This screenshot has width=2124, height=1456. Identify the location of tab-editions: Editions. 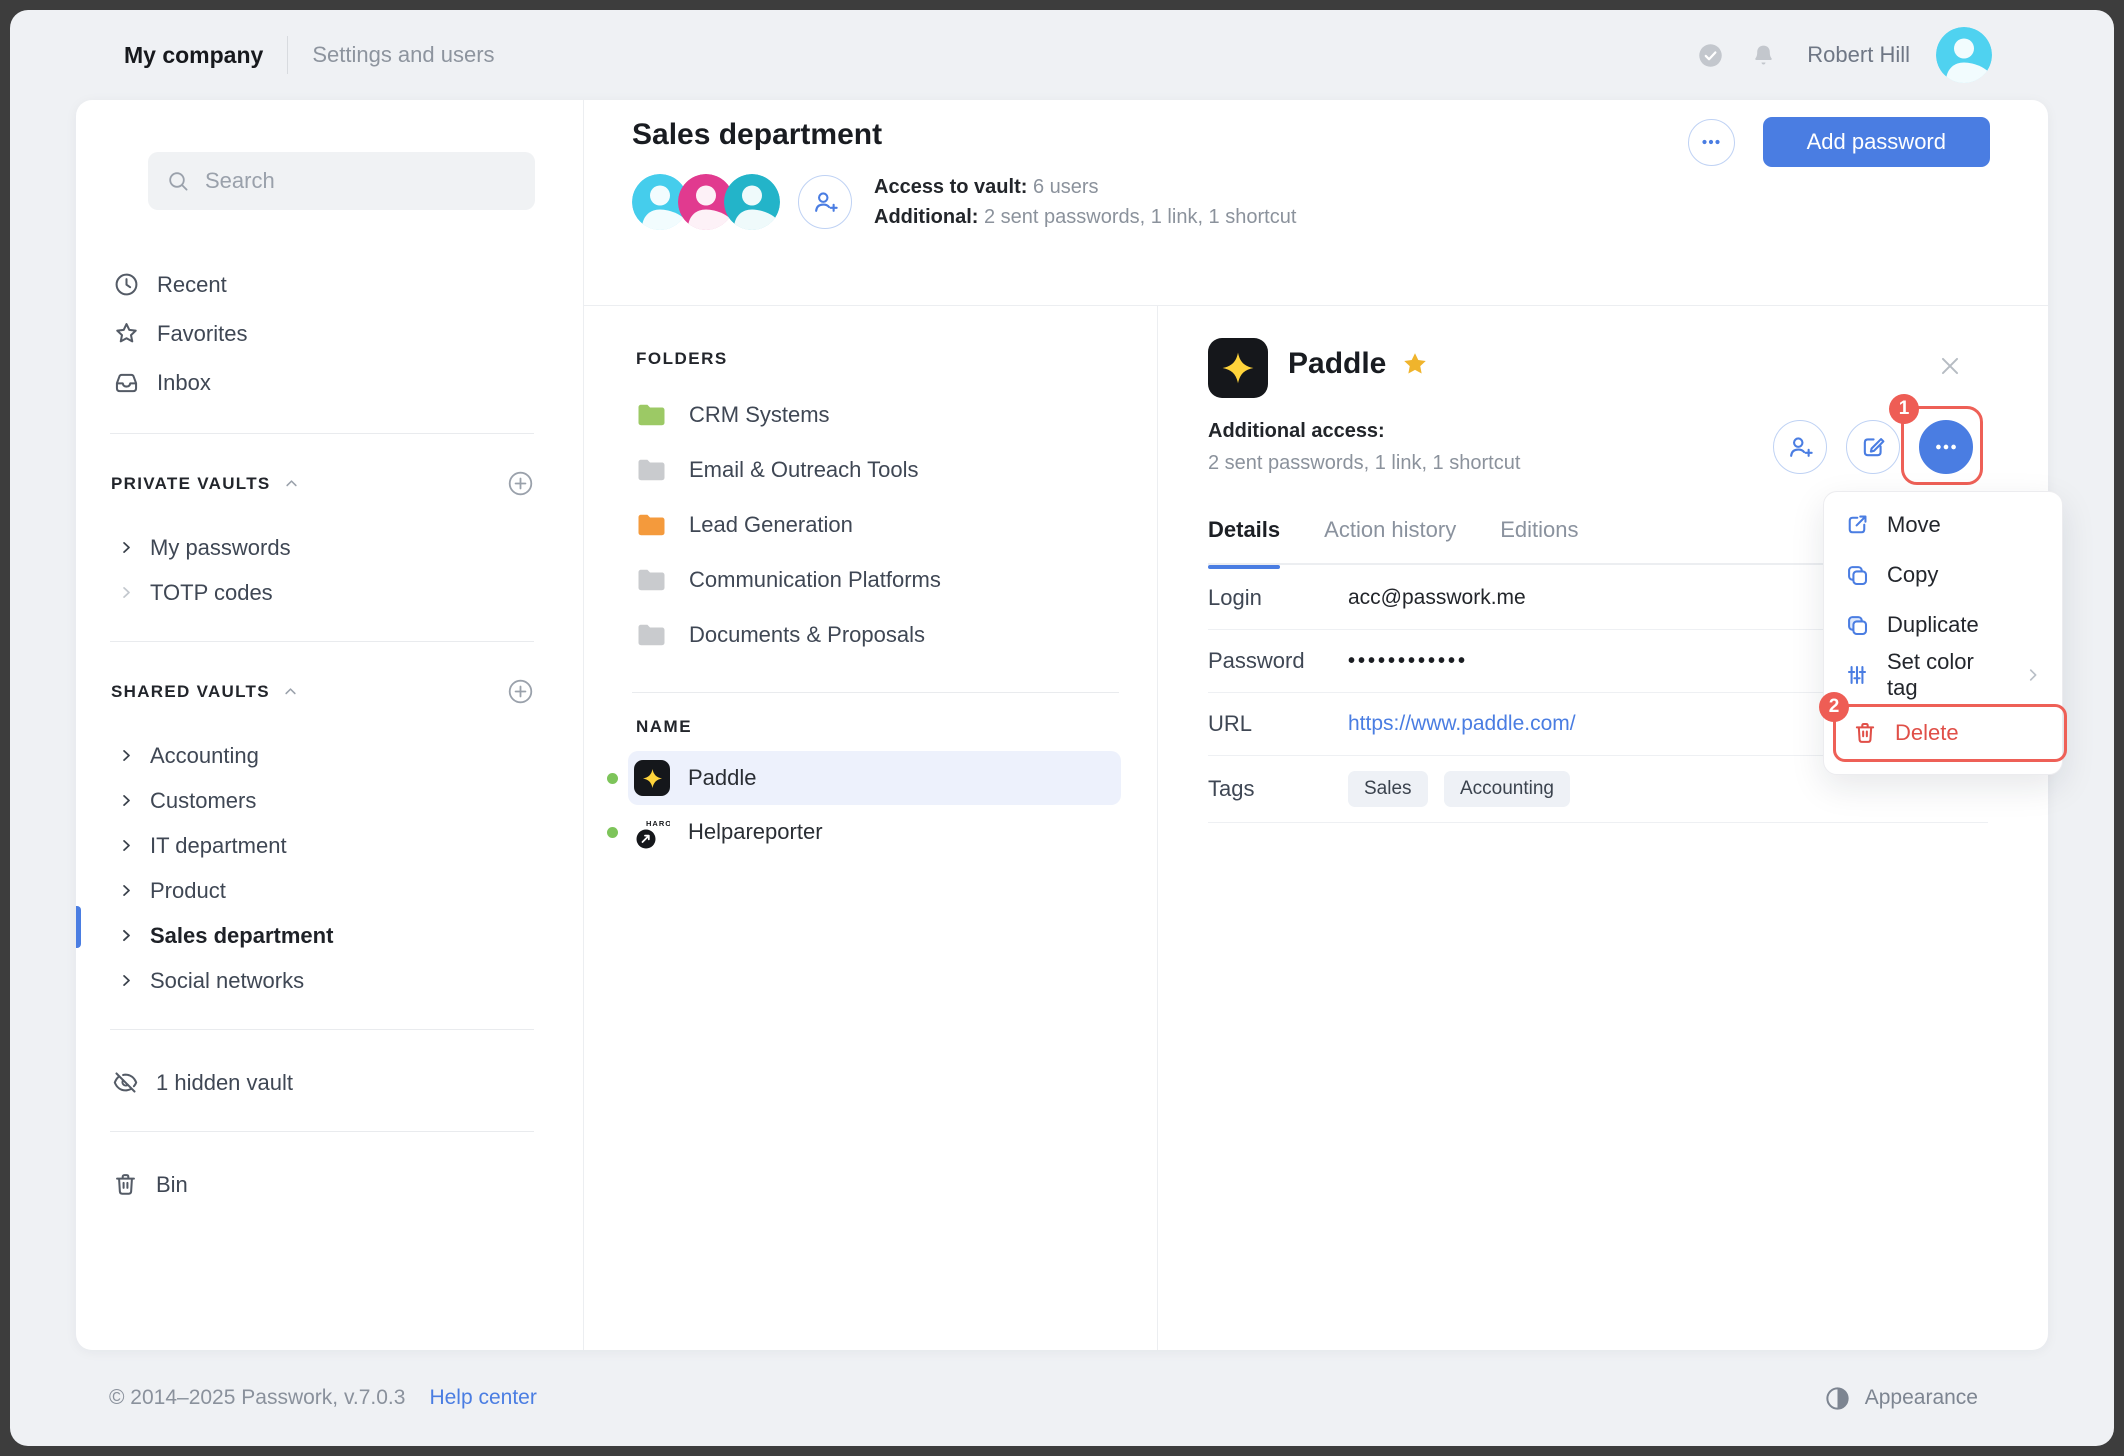
(1539, 542).